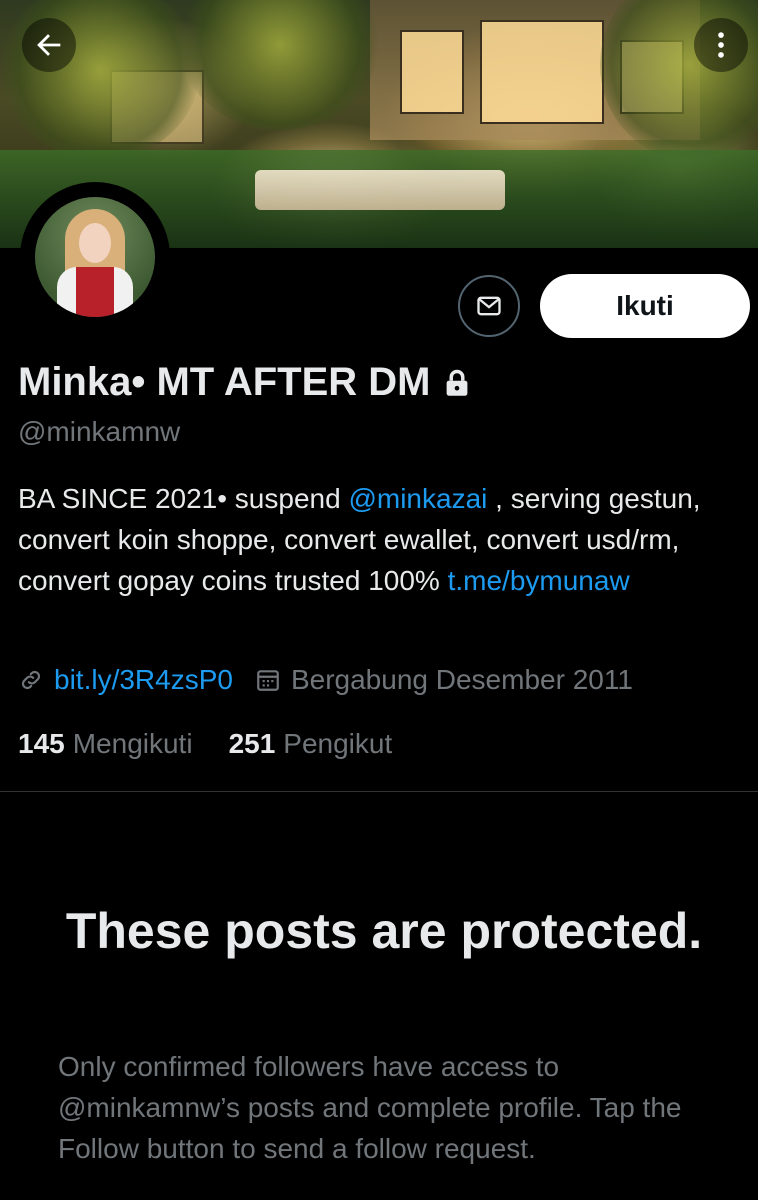 Image resolution: width=758 pixels, height=1200 pixels. I want to click on avatar-face, so click(95, 243).